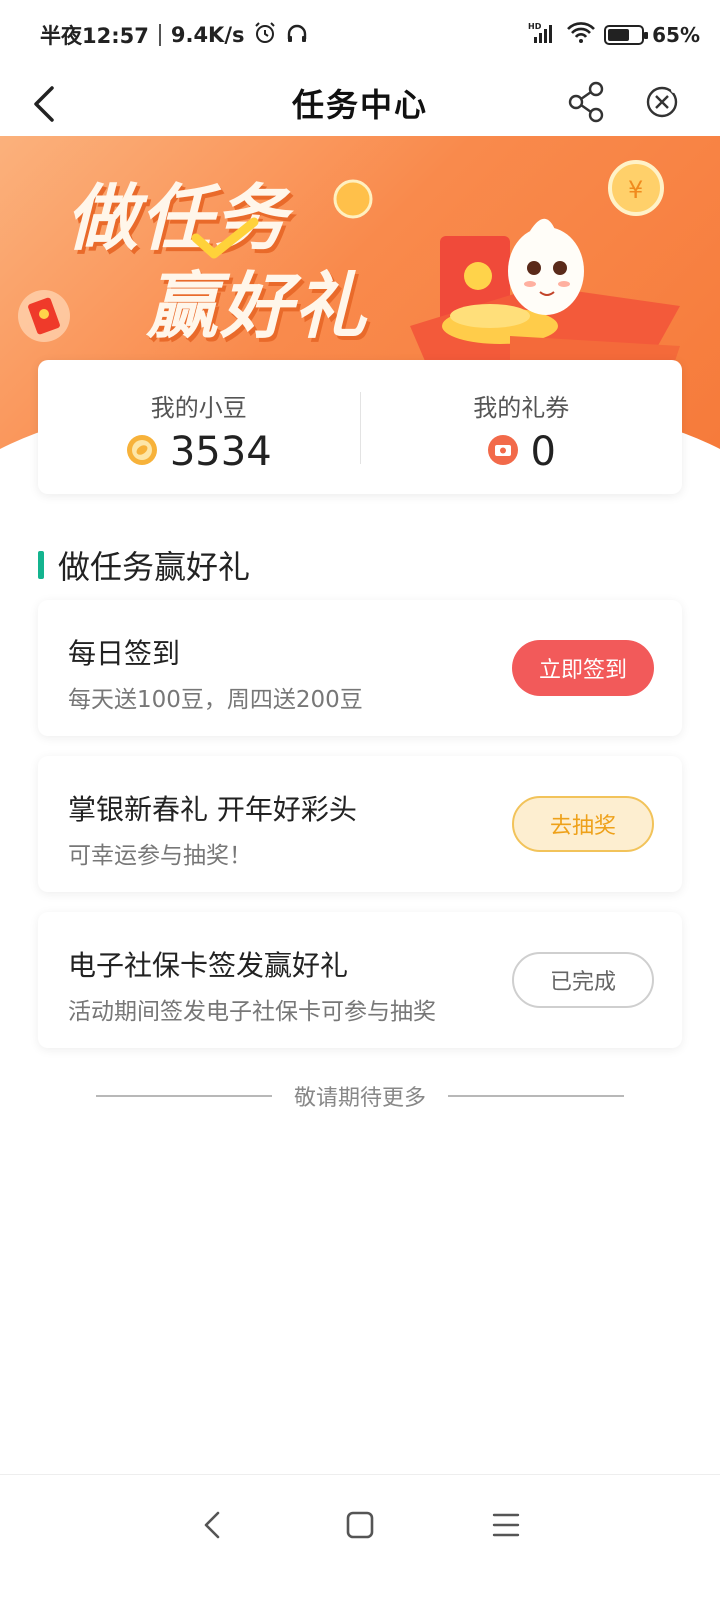  I want to click on banner-line-2: 赢好礼, so click(257, 306).